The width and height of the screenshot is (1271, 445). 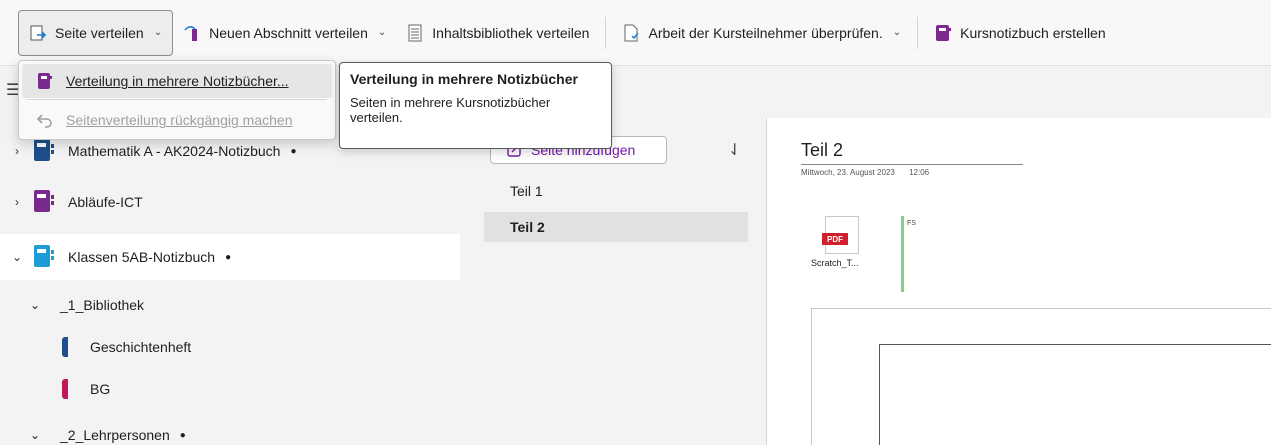 What do you see at coordinates (464, 79) in the screenshot?
I see `tooltip-title: Verteilung in mehrere Notizbücher` at bounding box center [464, 79].